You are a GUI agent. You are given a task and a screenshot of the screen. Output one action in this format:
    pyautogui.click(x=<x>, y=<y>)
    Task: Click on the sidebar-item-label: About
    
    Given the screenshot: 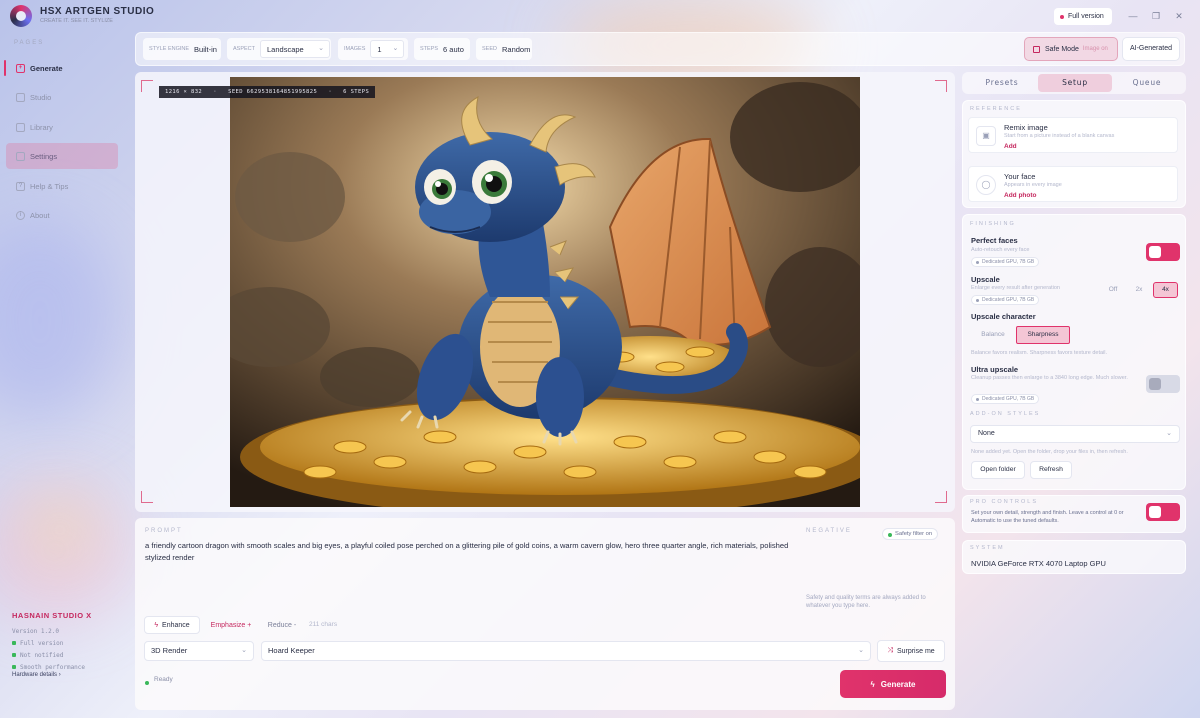 What is the action you would take?
    pyautogui.click(x=40, y=215)
    